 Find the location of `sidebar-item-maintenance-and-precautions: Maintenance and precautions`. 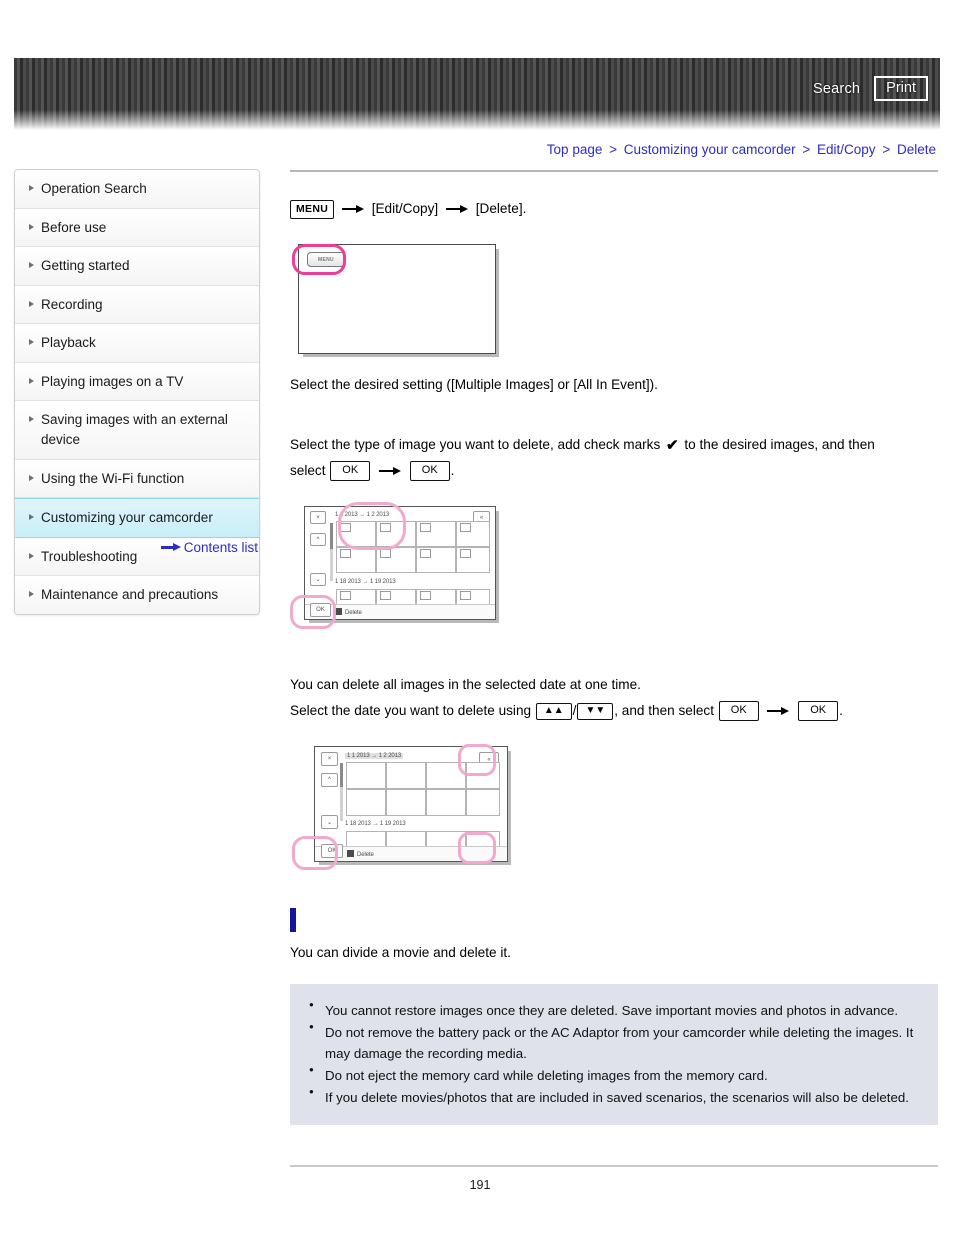

sidebar-item-maintenance-and-precautions: Maintenance and precautions is located at coordinates (137, 595).